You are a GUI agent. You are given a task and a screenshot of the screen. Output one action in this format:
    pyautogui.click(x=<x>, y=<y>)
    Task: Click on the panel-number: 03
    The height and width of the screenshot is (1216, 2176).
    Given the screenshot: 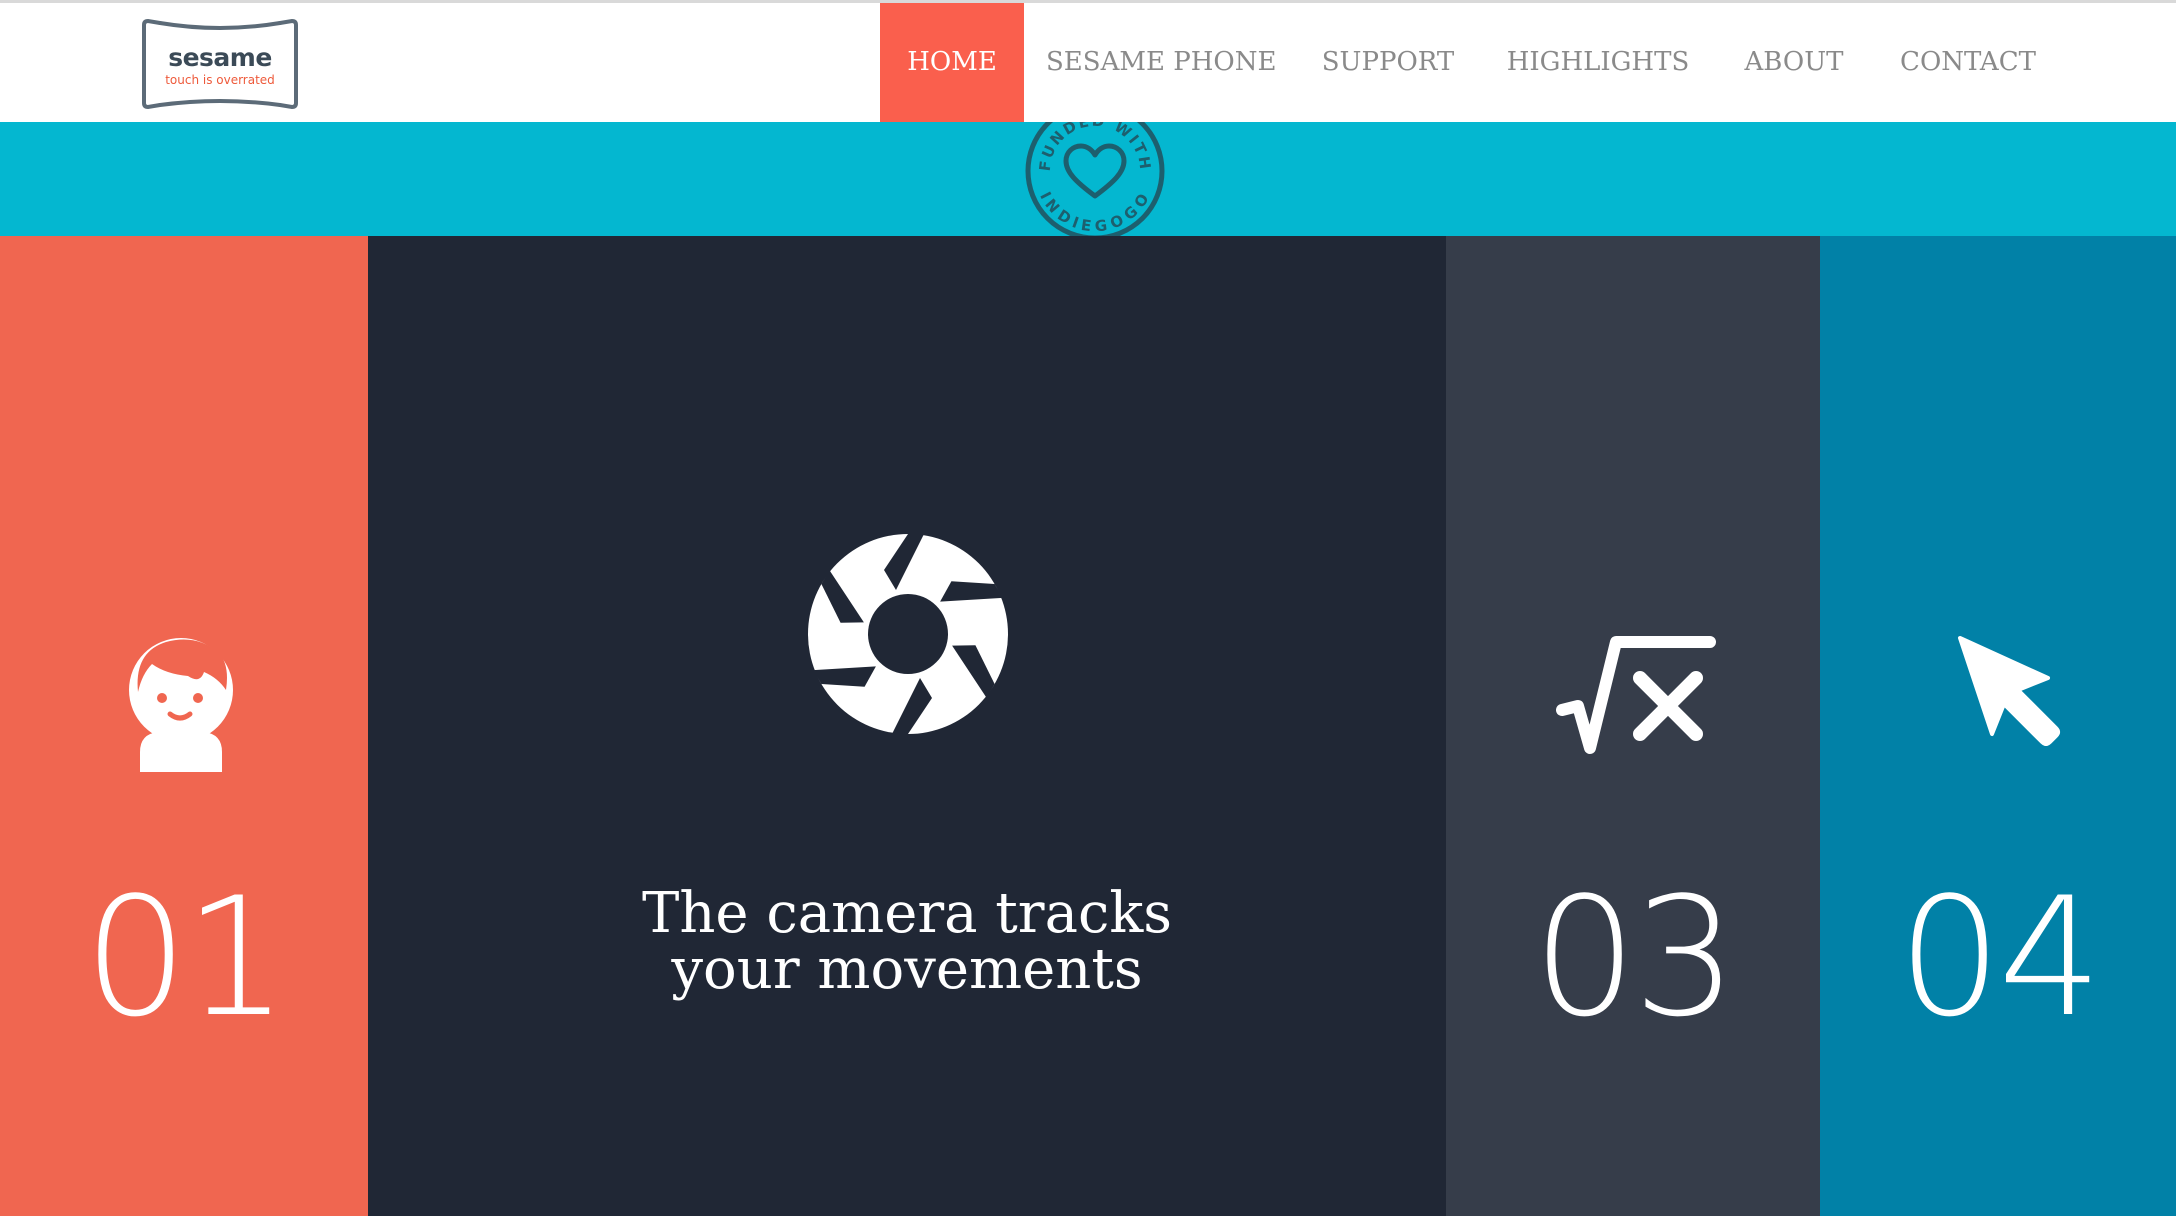 What is the action you would take?
    pyautogui.click(x=1635, y=957)
    